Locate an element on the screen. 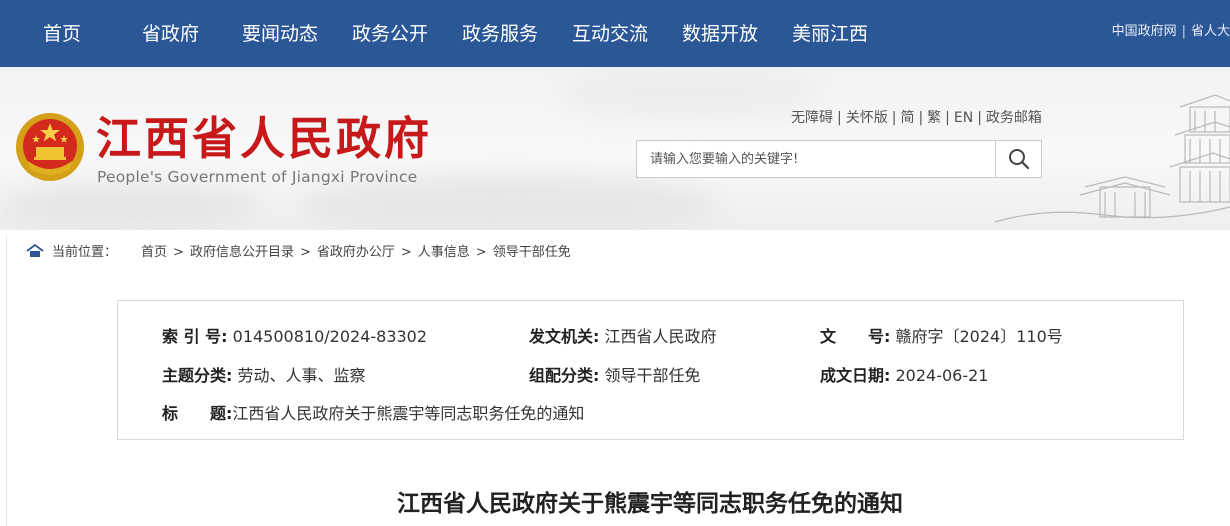 Image resolution: width=1230 pixels, height=526 pixels. pavilion-illustration-icon is located at coordinates (1112, 158).